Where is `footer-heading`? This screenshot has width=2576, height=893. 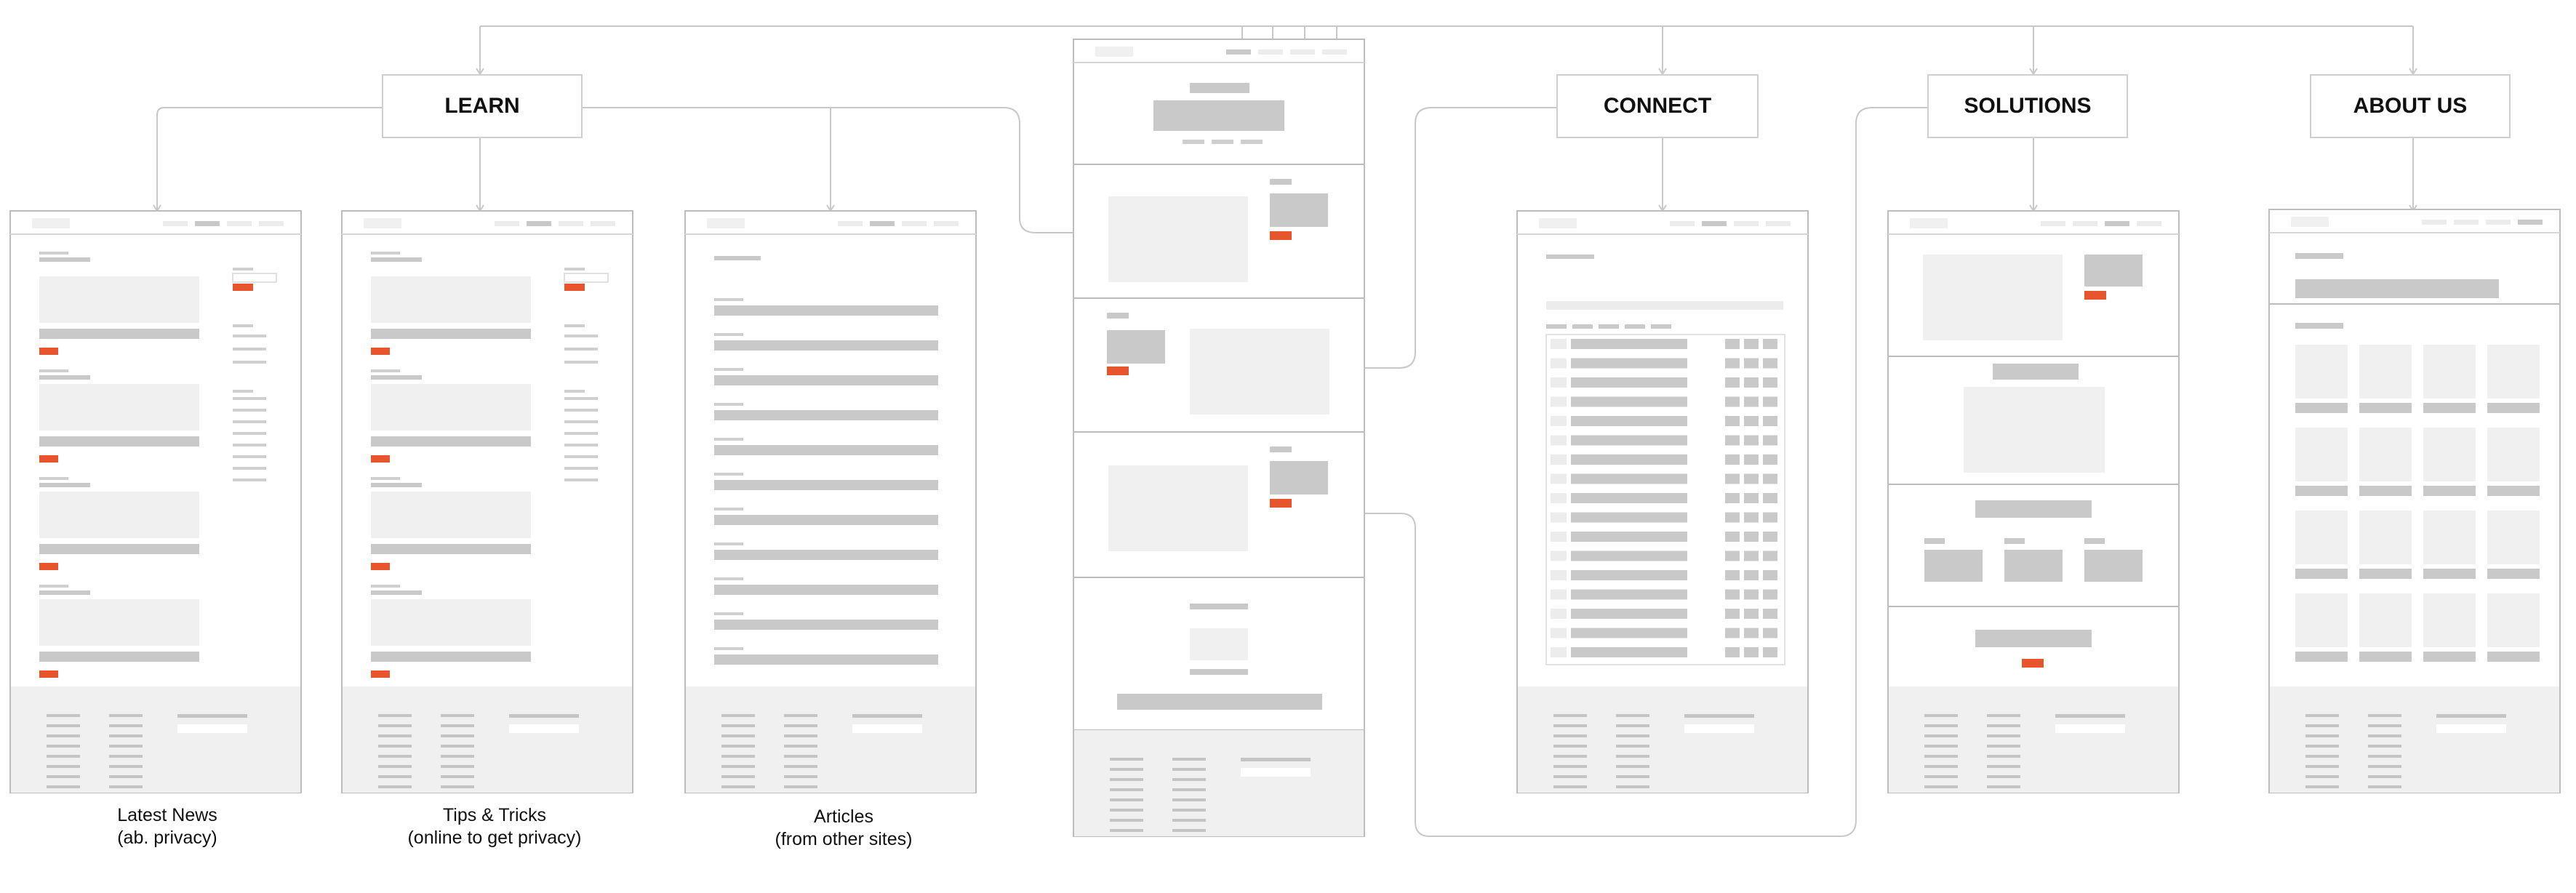
footer-heading is located at coordinates (2471, 716).